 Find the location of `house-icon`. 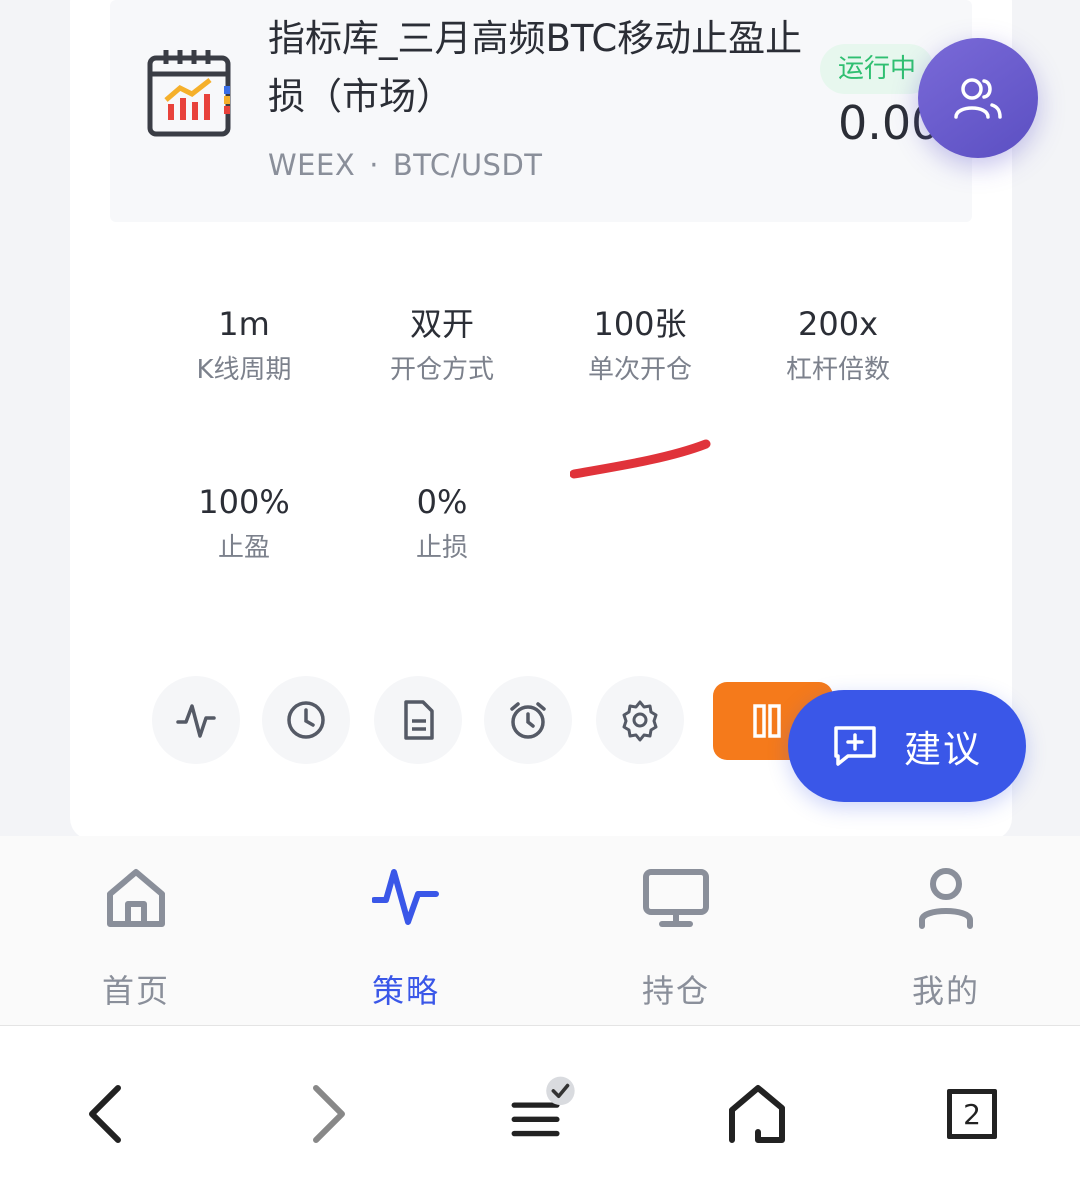

house-icon is located at coordinates (757, 1114).